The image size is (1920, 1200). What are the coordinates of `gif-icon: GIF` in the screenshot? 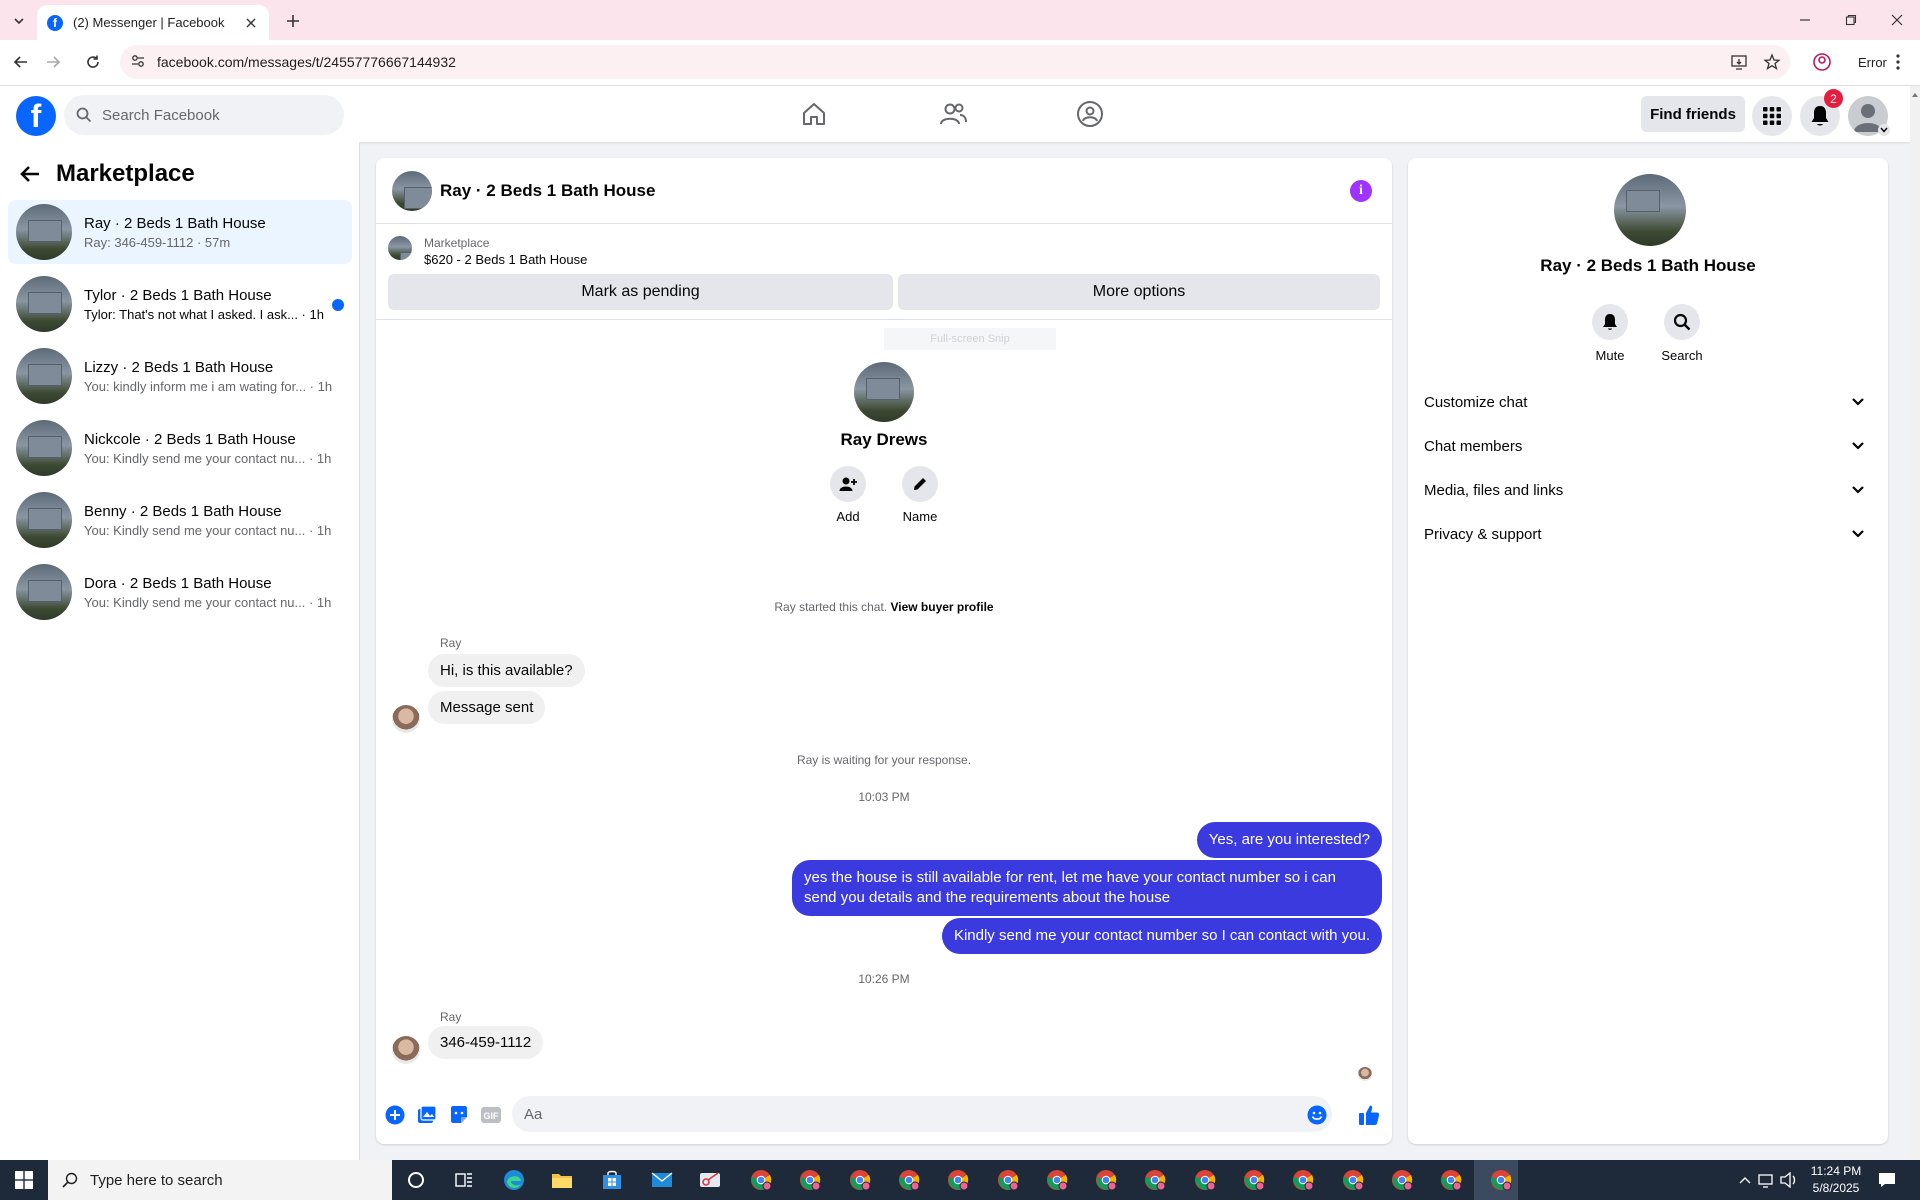 It's located at (491, 1115).